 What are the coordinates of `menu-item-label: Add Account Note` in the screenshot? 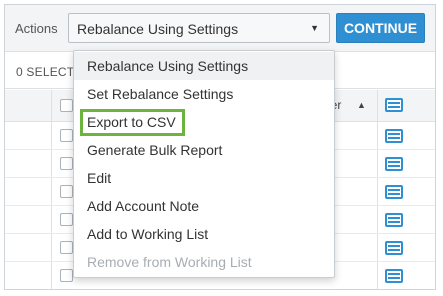 It's located at (143, 206).